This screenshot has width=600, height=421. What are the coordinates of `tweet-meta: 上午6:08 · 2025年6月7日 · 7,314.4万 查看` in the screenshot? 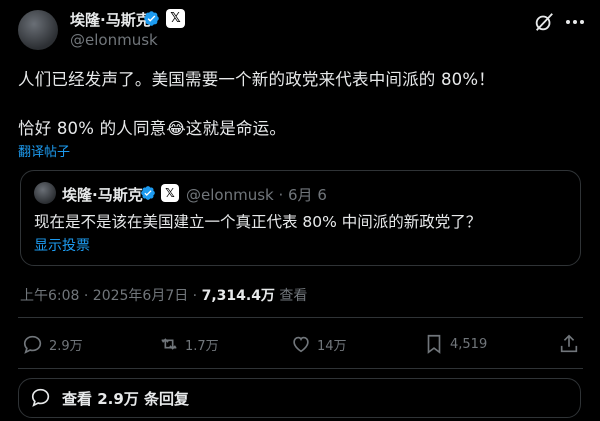 It's located at (163, 295).